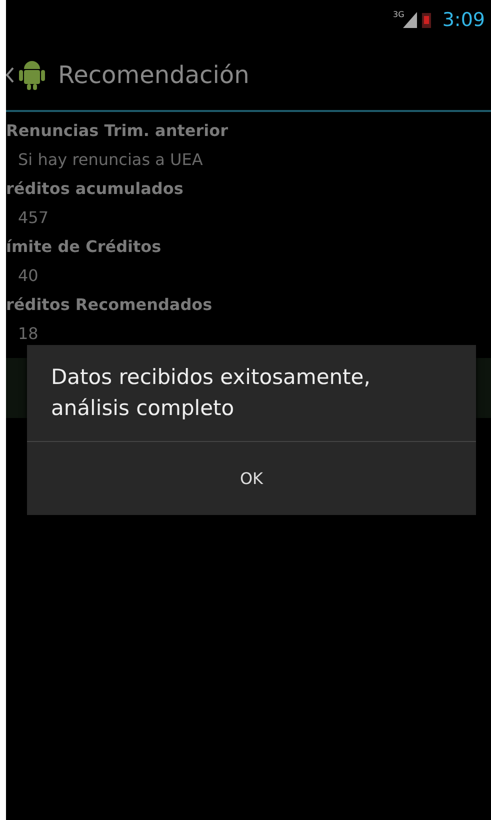 Image resolution: width=491 pixels, height=820 pixels. What do you see at coordinates (10, 75) in the screenshot?
I see `back-icon` at bounding box center [10, 75].